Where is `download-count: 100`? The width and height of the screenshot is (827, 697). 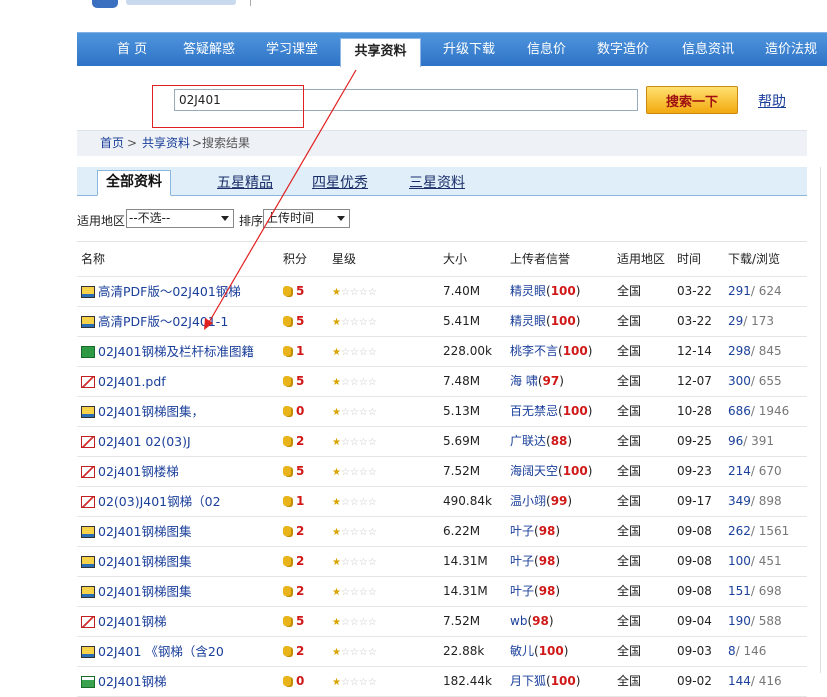 download-count: 100 is located at coordinates (739, 561).